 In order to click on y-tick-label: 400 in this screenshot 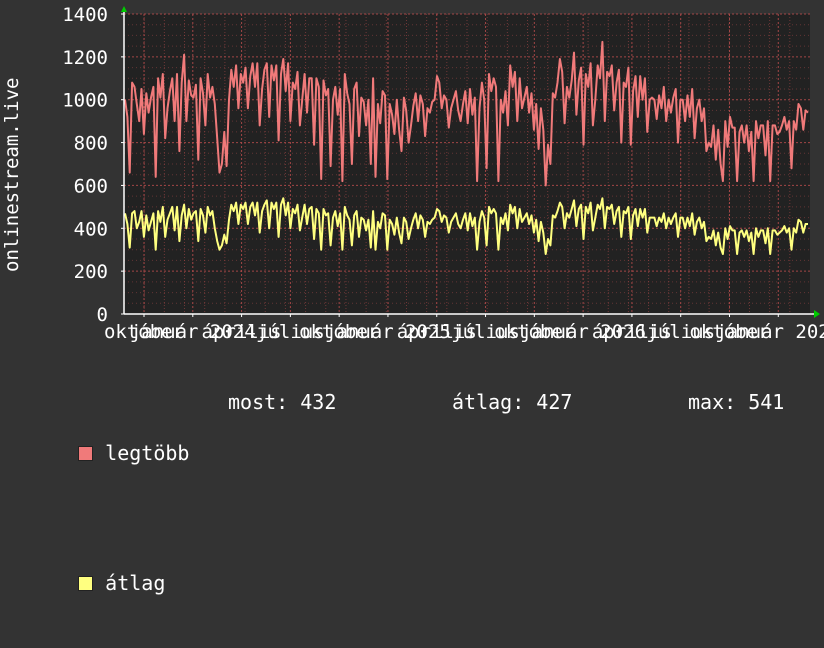, I will do `click(91, 229)`.